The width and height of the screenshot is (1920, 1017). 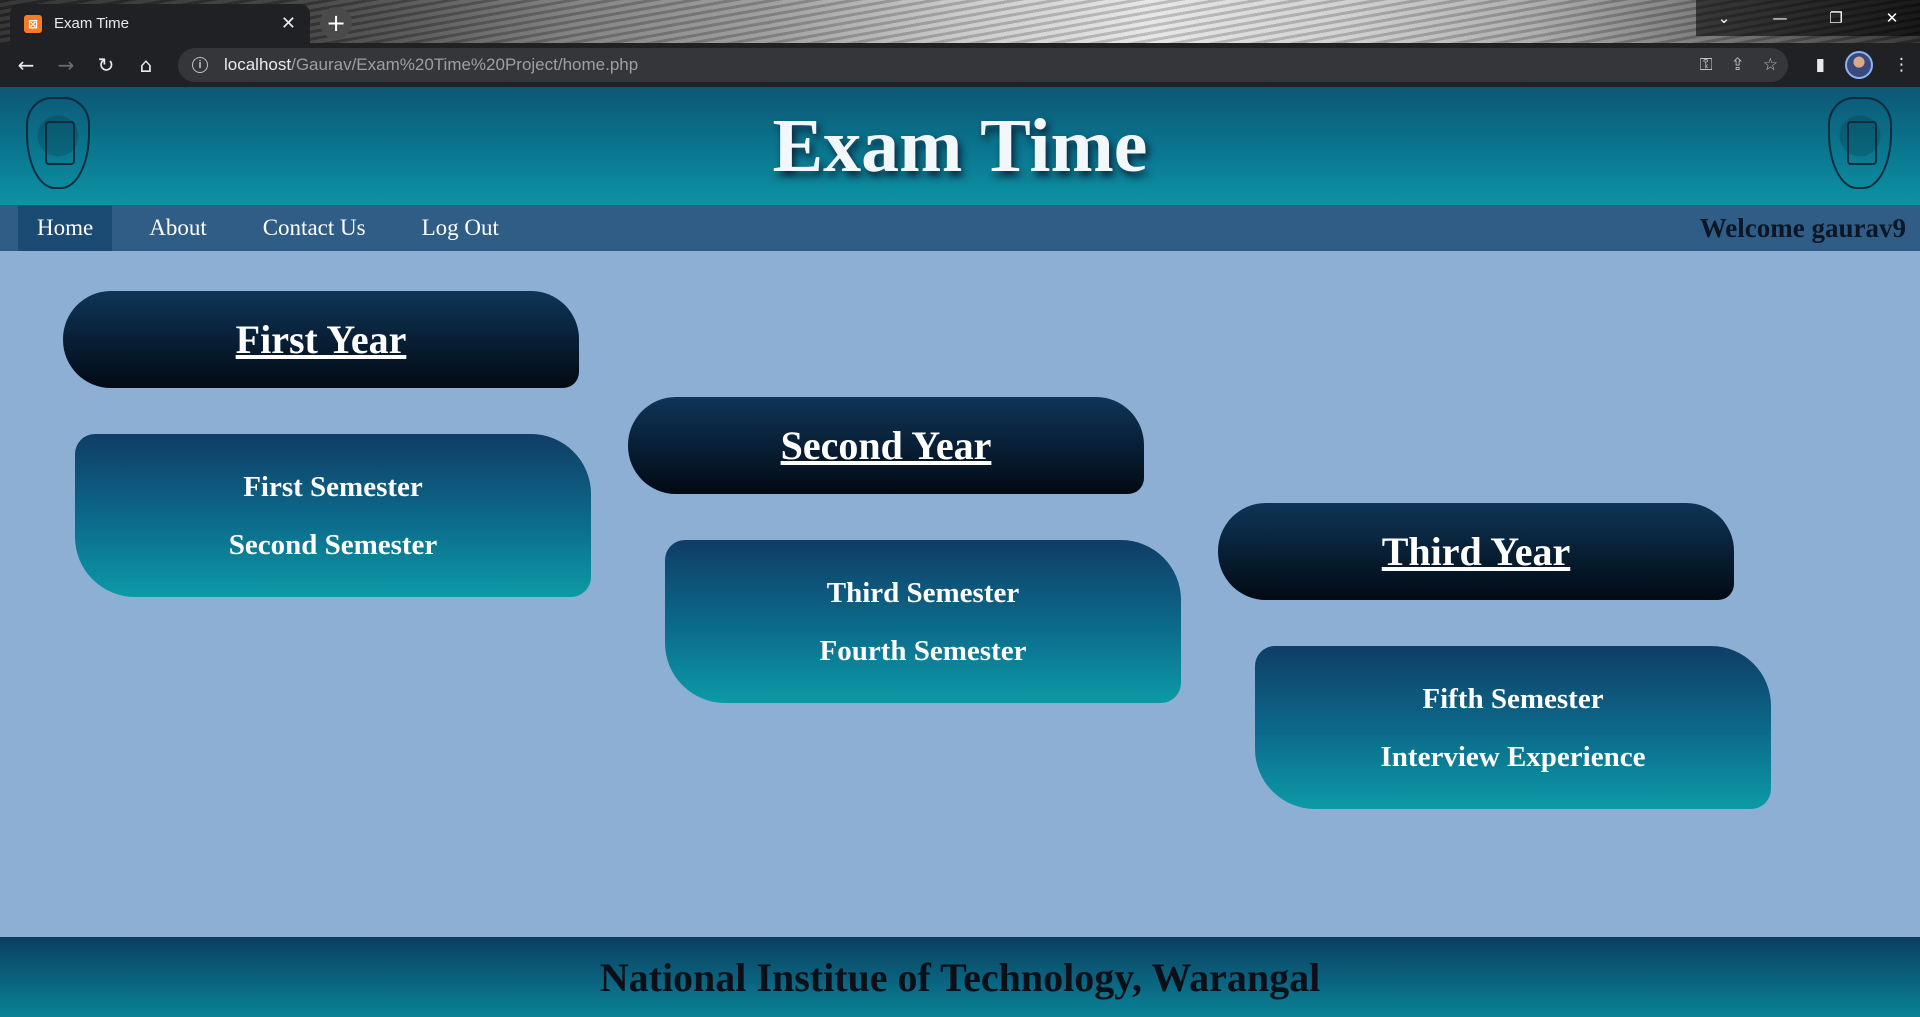 What do you see at coordinates (336, 23) in the screenshot?
I see `new-tab-button: +` at bounding box center [336, 23].